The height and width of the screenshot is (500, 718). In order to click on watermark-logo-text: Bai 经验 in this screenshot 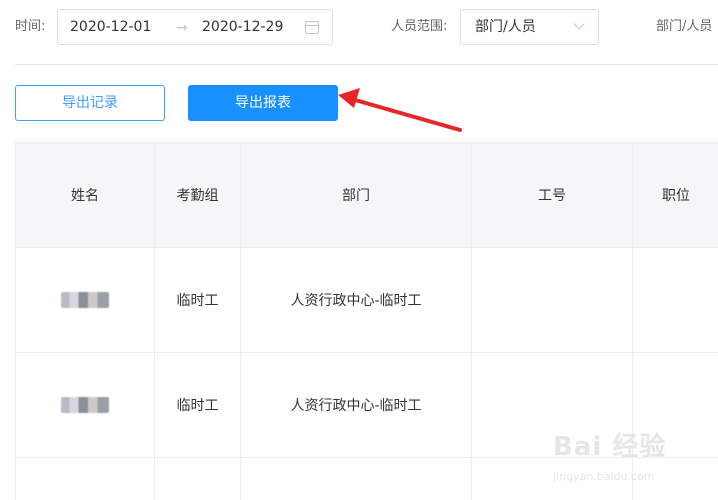, I will do `click(610, 447)`.